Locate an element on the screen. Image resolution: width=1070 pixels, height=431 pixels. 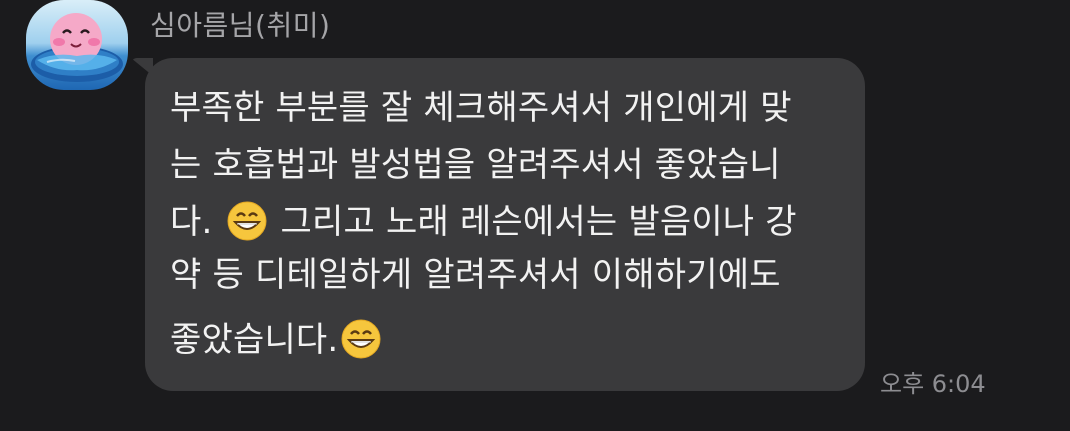
kirby-avatar-icon is located at coordinates (77, 47).